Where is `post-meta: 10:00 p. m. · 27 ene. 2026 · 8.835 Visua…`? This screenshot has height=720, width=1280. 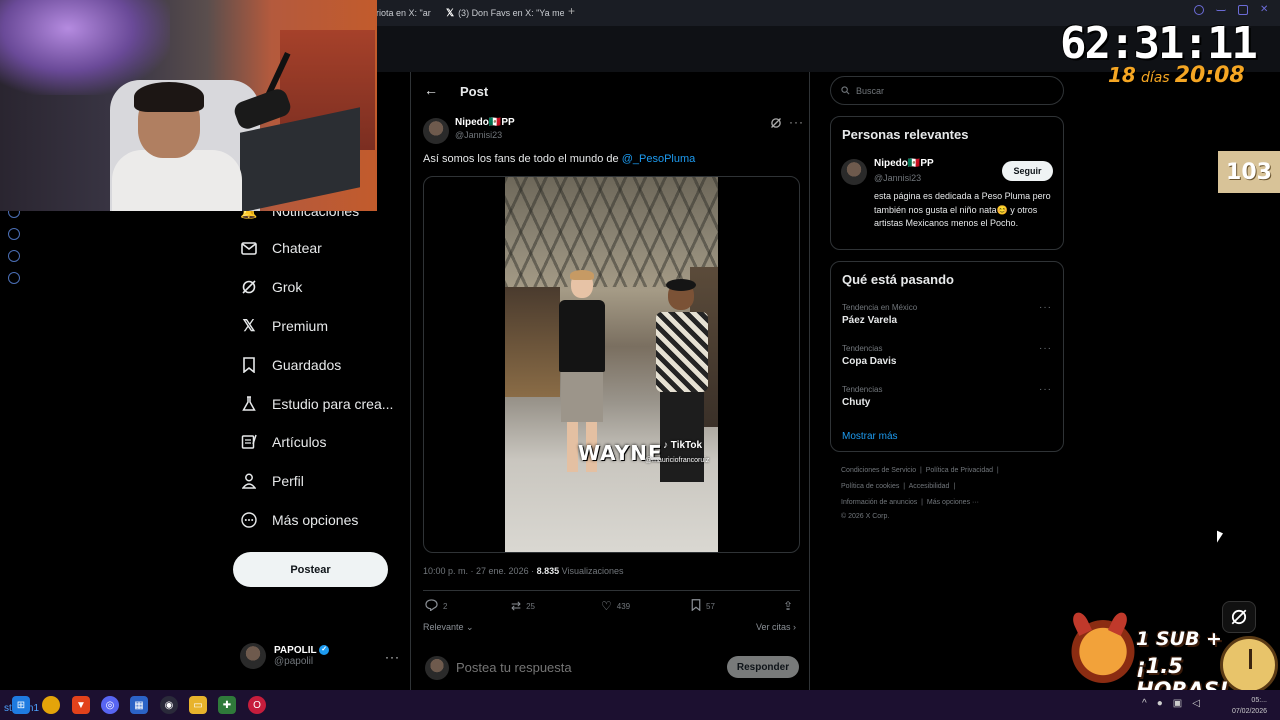
post-meta: 10:00 p. m. · 27 ene. 2026 · 8.835 Visua… is located at coordinates (523, 571).